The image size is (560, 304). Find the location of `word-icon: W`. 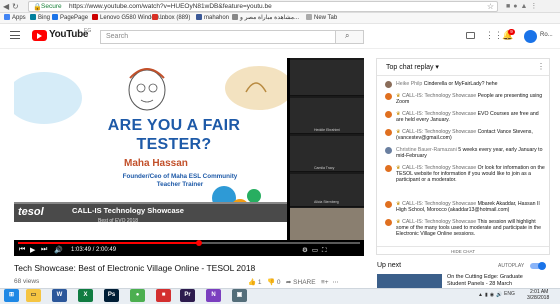

word-icon: W is located at coordinates (59, 295).